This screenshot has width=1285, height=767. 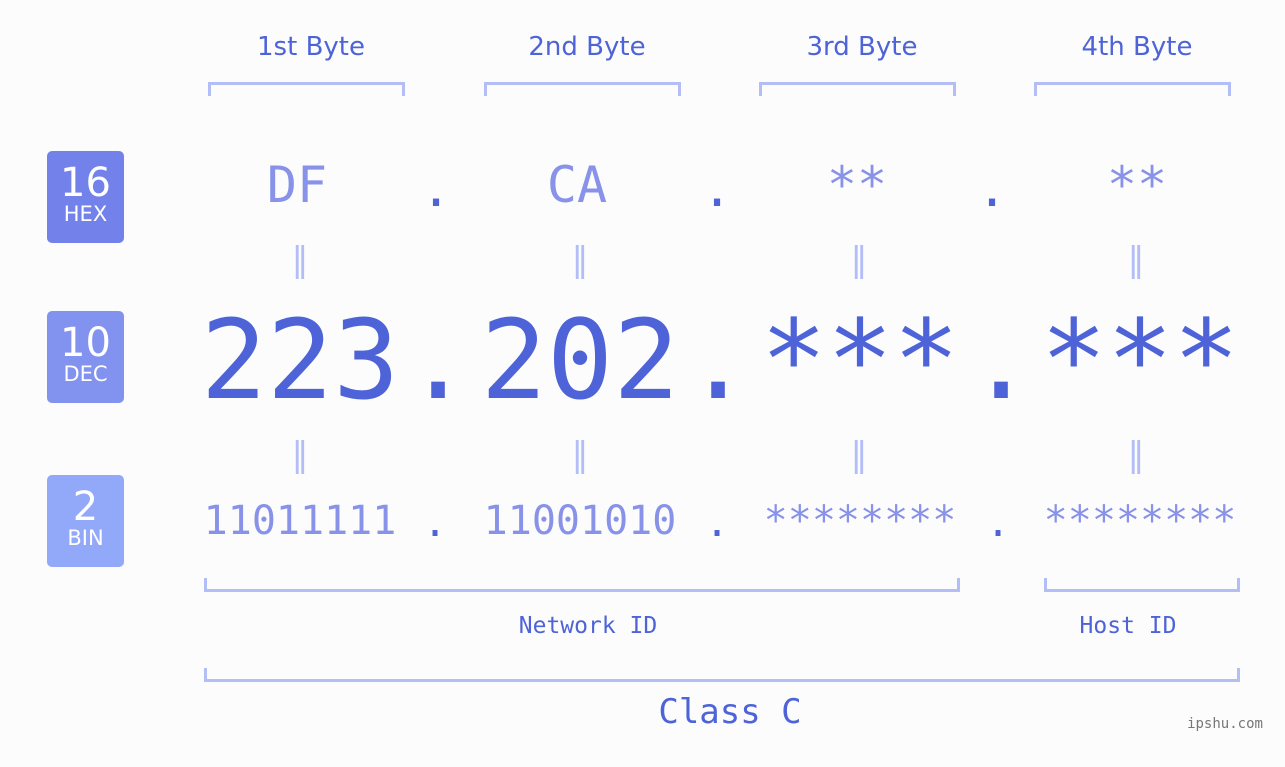 I want to click on network-id-bracket, so click(x=582, y=585).